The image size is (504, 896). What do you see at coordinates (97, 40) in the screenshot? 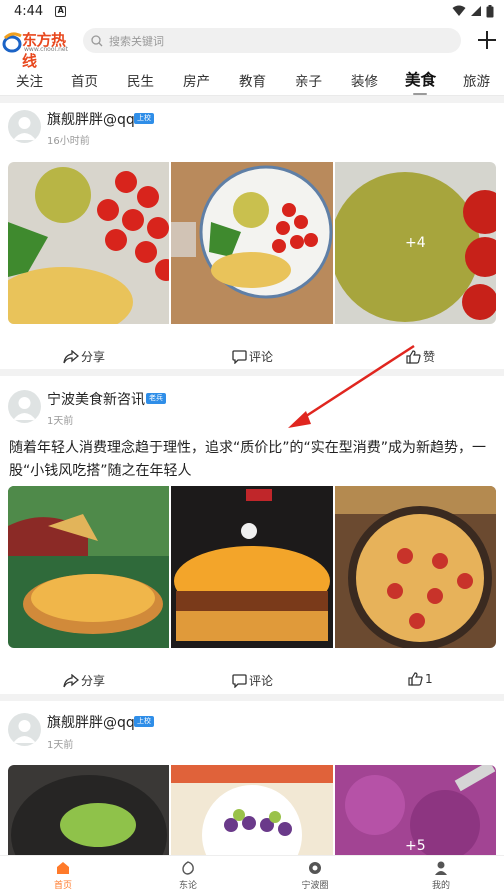
I see `search-icon` at bounding box center [97, 40].